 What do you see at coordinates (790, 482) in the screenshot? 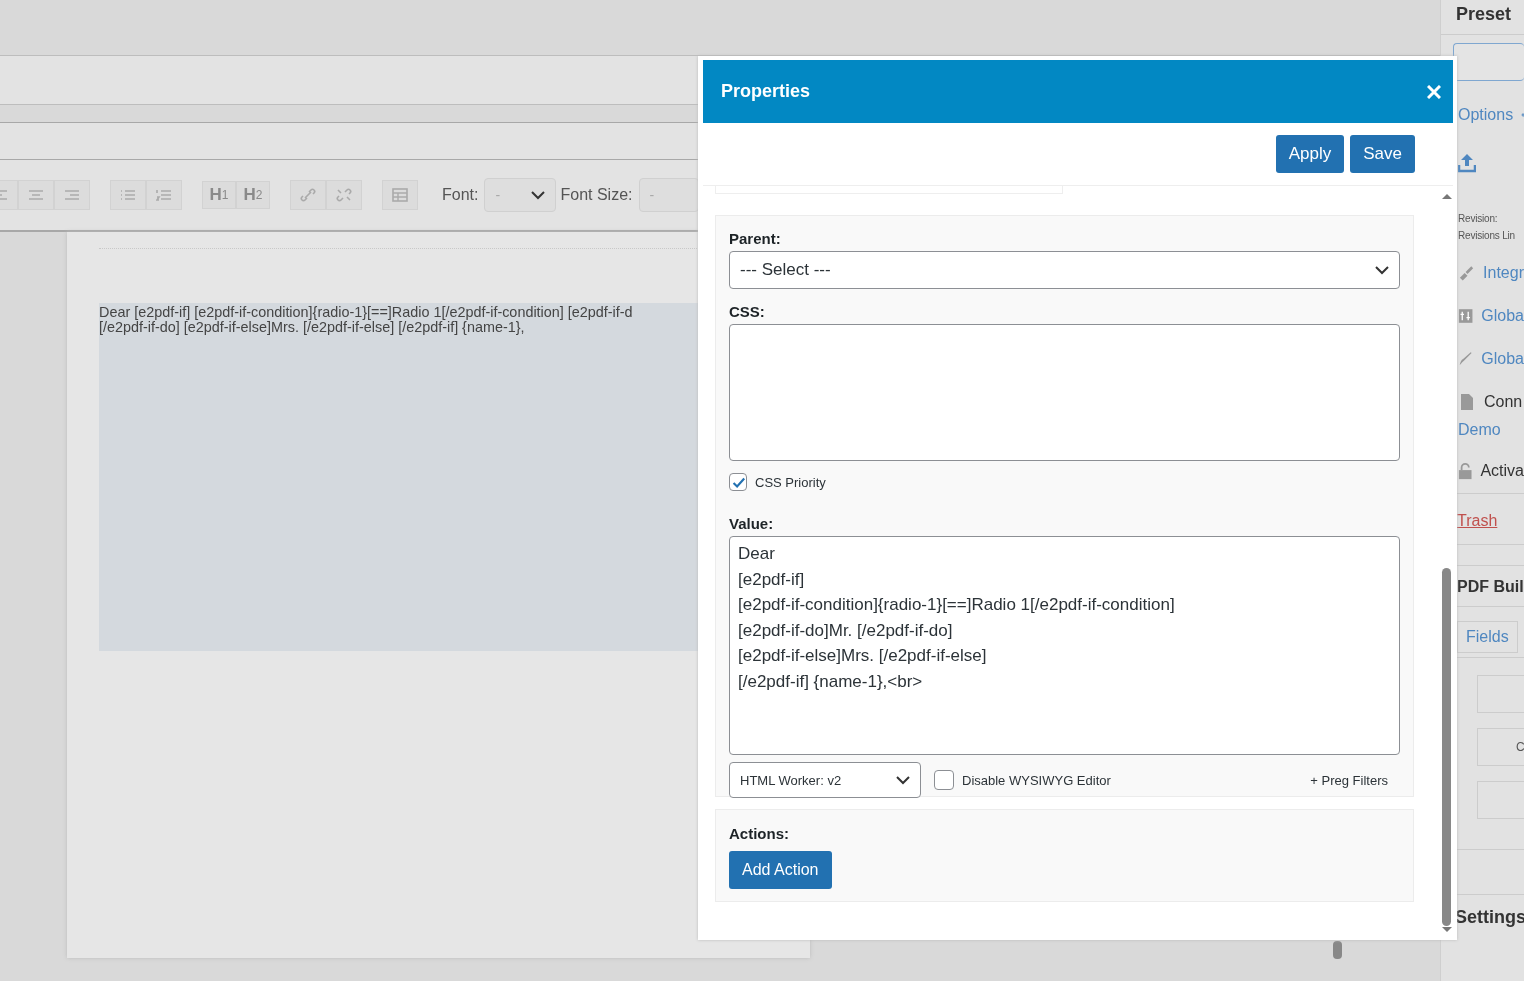
I see `checkbox-label: CSS Priority` at bounding box center [790, 482].